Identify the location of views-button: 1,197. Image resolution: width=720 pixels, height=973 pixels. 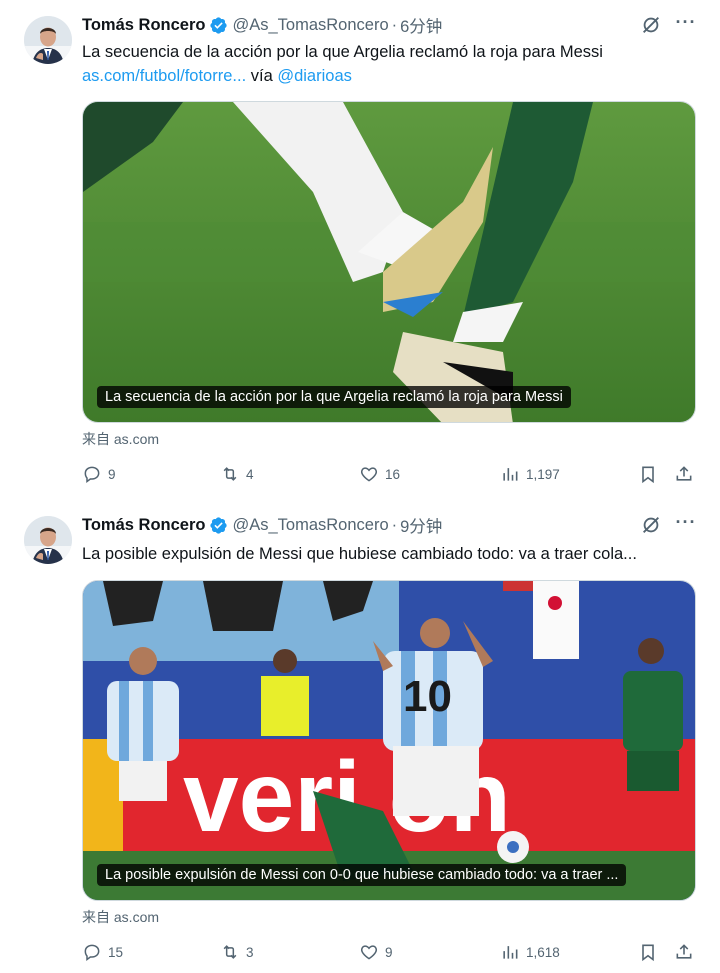
(530, 474).